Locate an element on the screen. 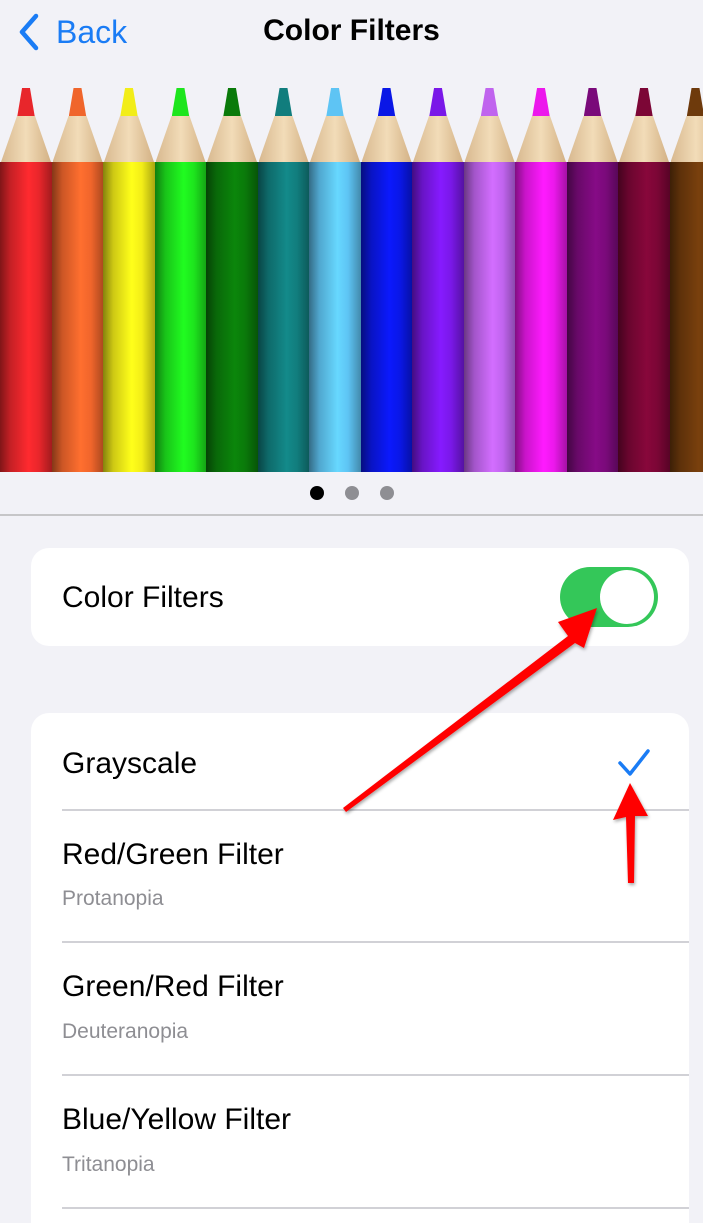 The width and height of the screenshot is (703, 1223). filter-option-grayscale: Grayscale is located at coordinates (375, 761).